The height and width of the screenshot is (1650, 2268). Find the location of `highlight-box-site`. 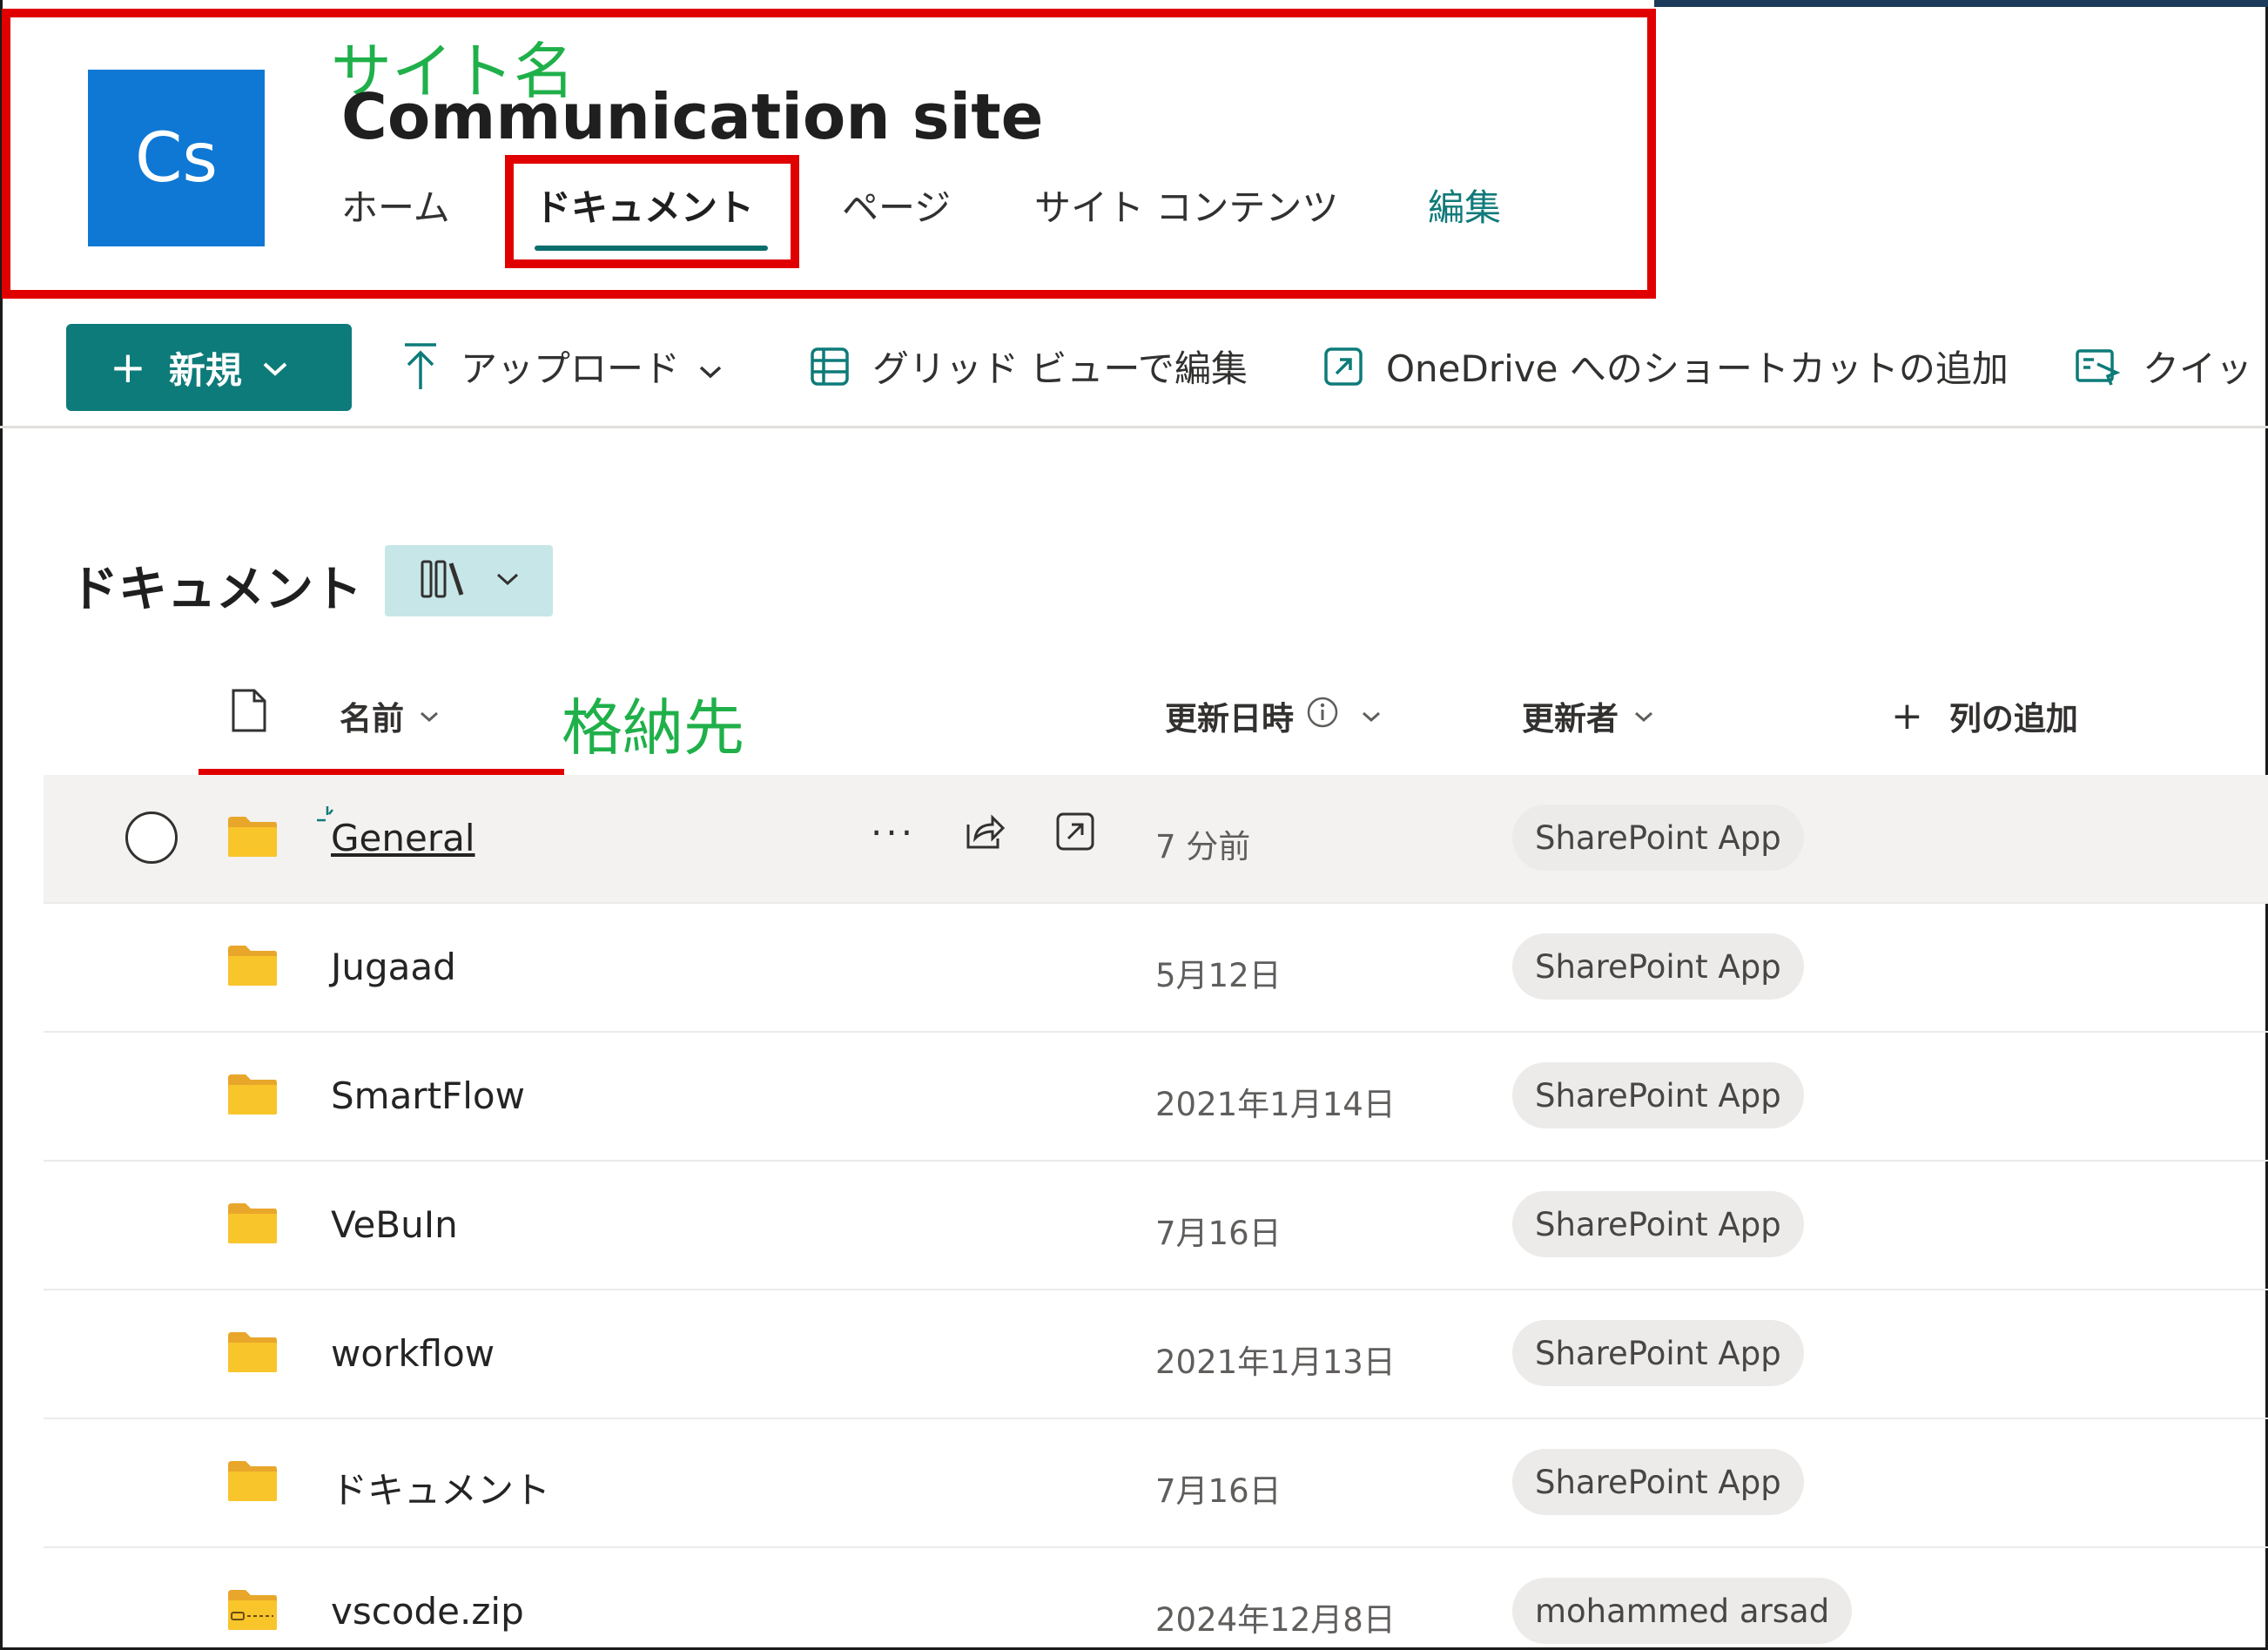

highlight-box-site is located at coordinates (829, 154).